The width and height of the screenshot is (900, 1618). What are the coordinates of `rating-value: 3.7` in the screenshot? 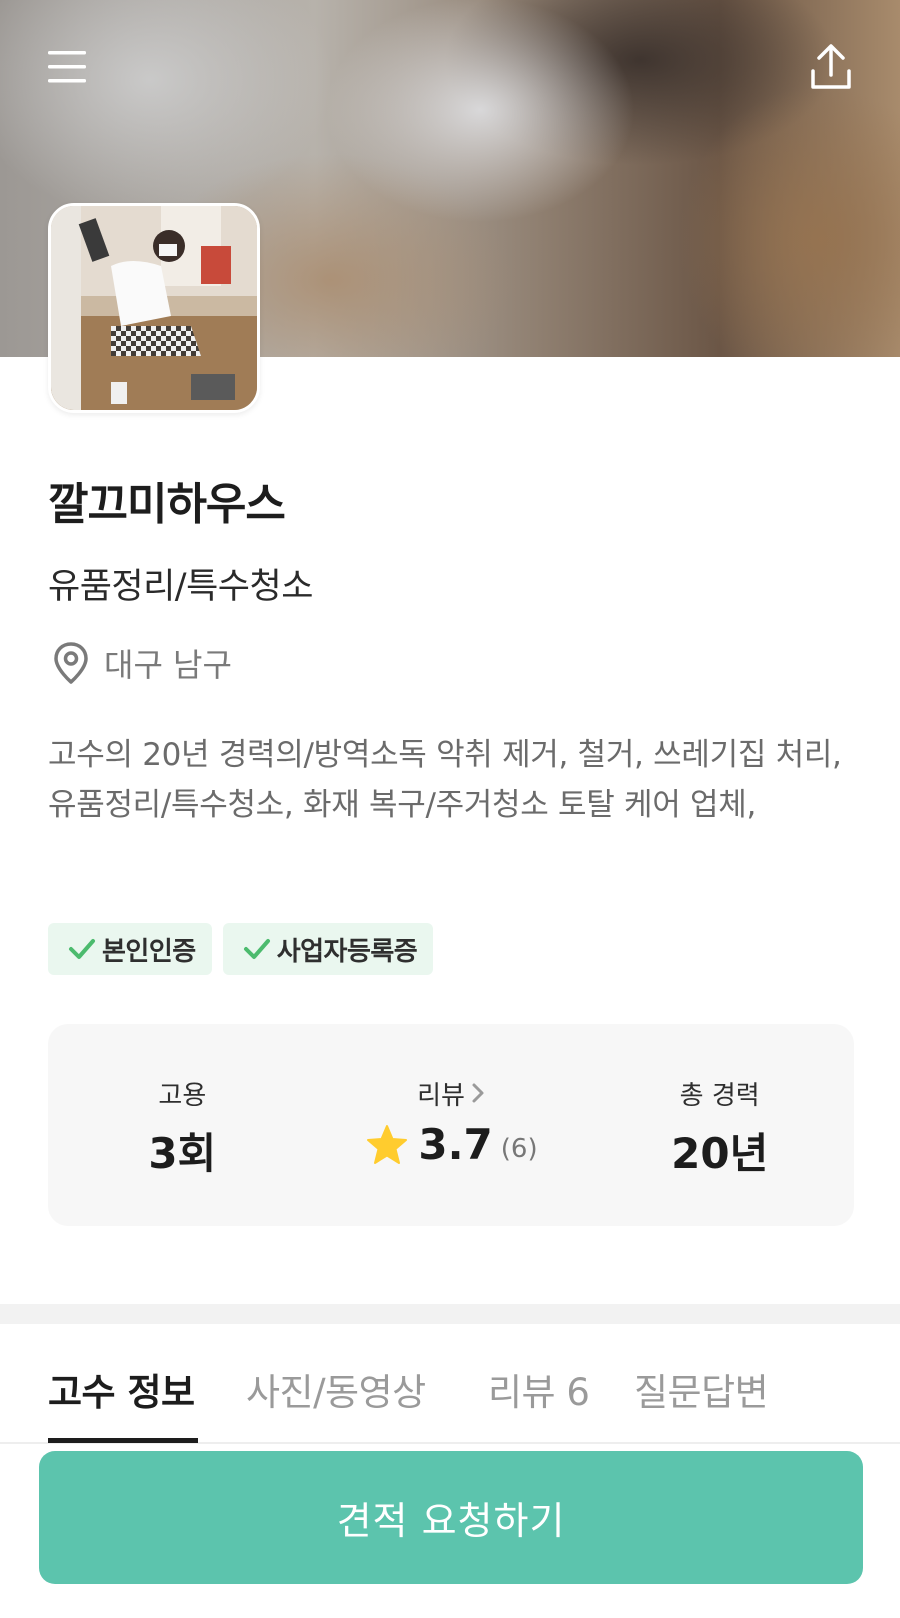 It's located at (455, 1144).